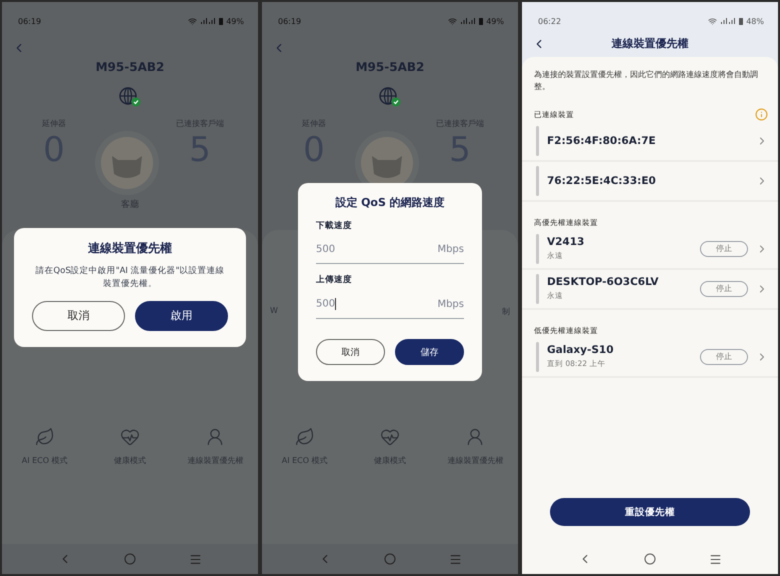  I want to click on partial-label: W, so click(274, 311).